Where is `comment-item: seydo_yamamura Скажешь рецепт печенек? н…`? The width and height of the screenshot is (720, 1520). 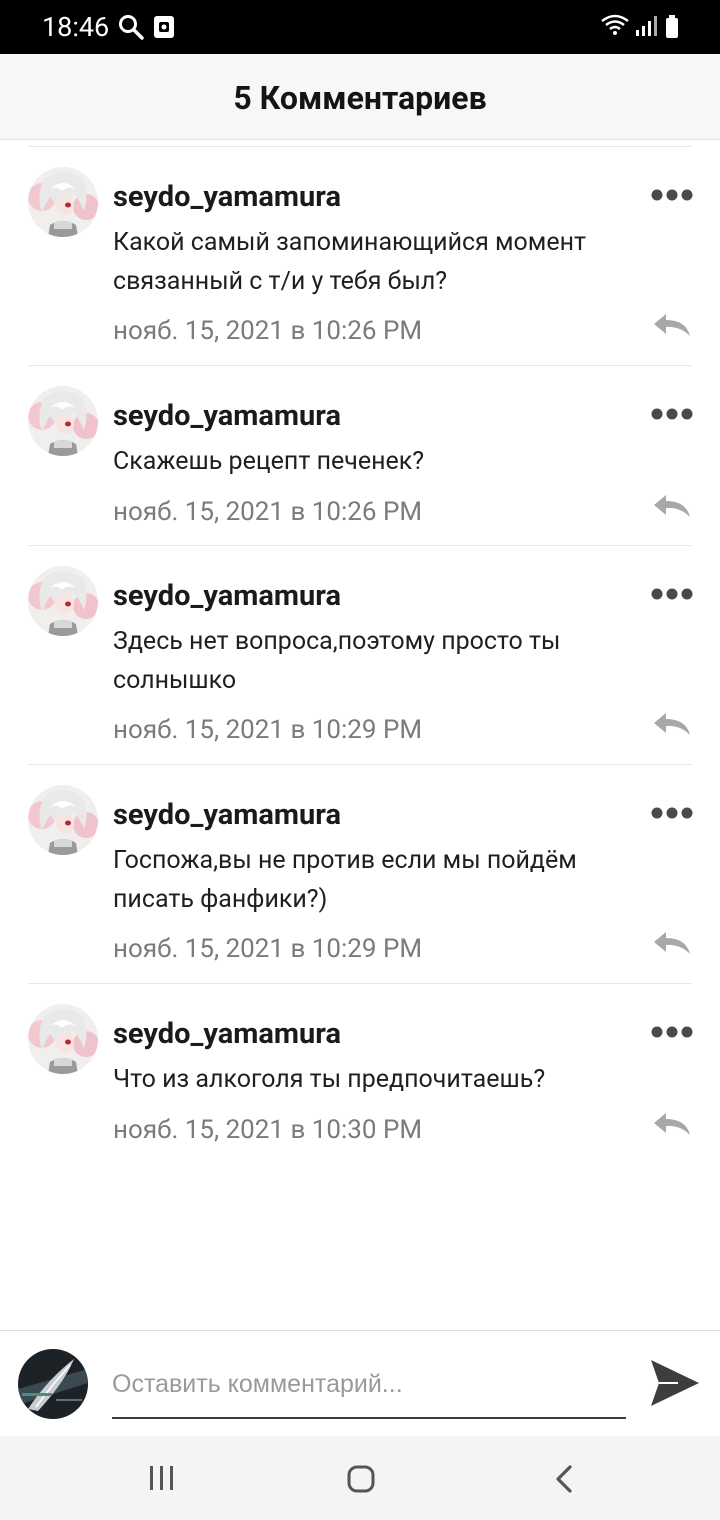
comment-item: seydo_yamamura Скажешь рецепт печенек? н… is located at coordinates (360, 456).